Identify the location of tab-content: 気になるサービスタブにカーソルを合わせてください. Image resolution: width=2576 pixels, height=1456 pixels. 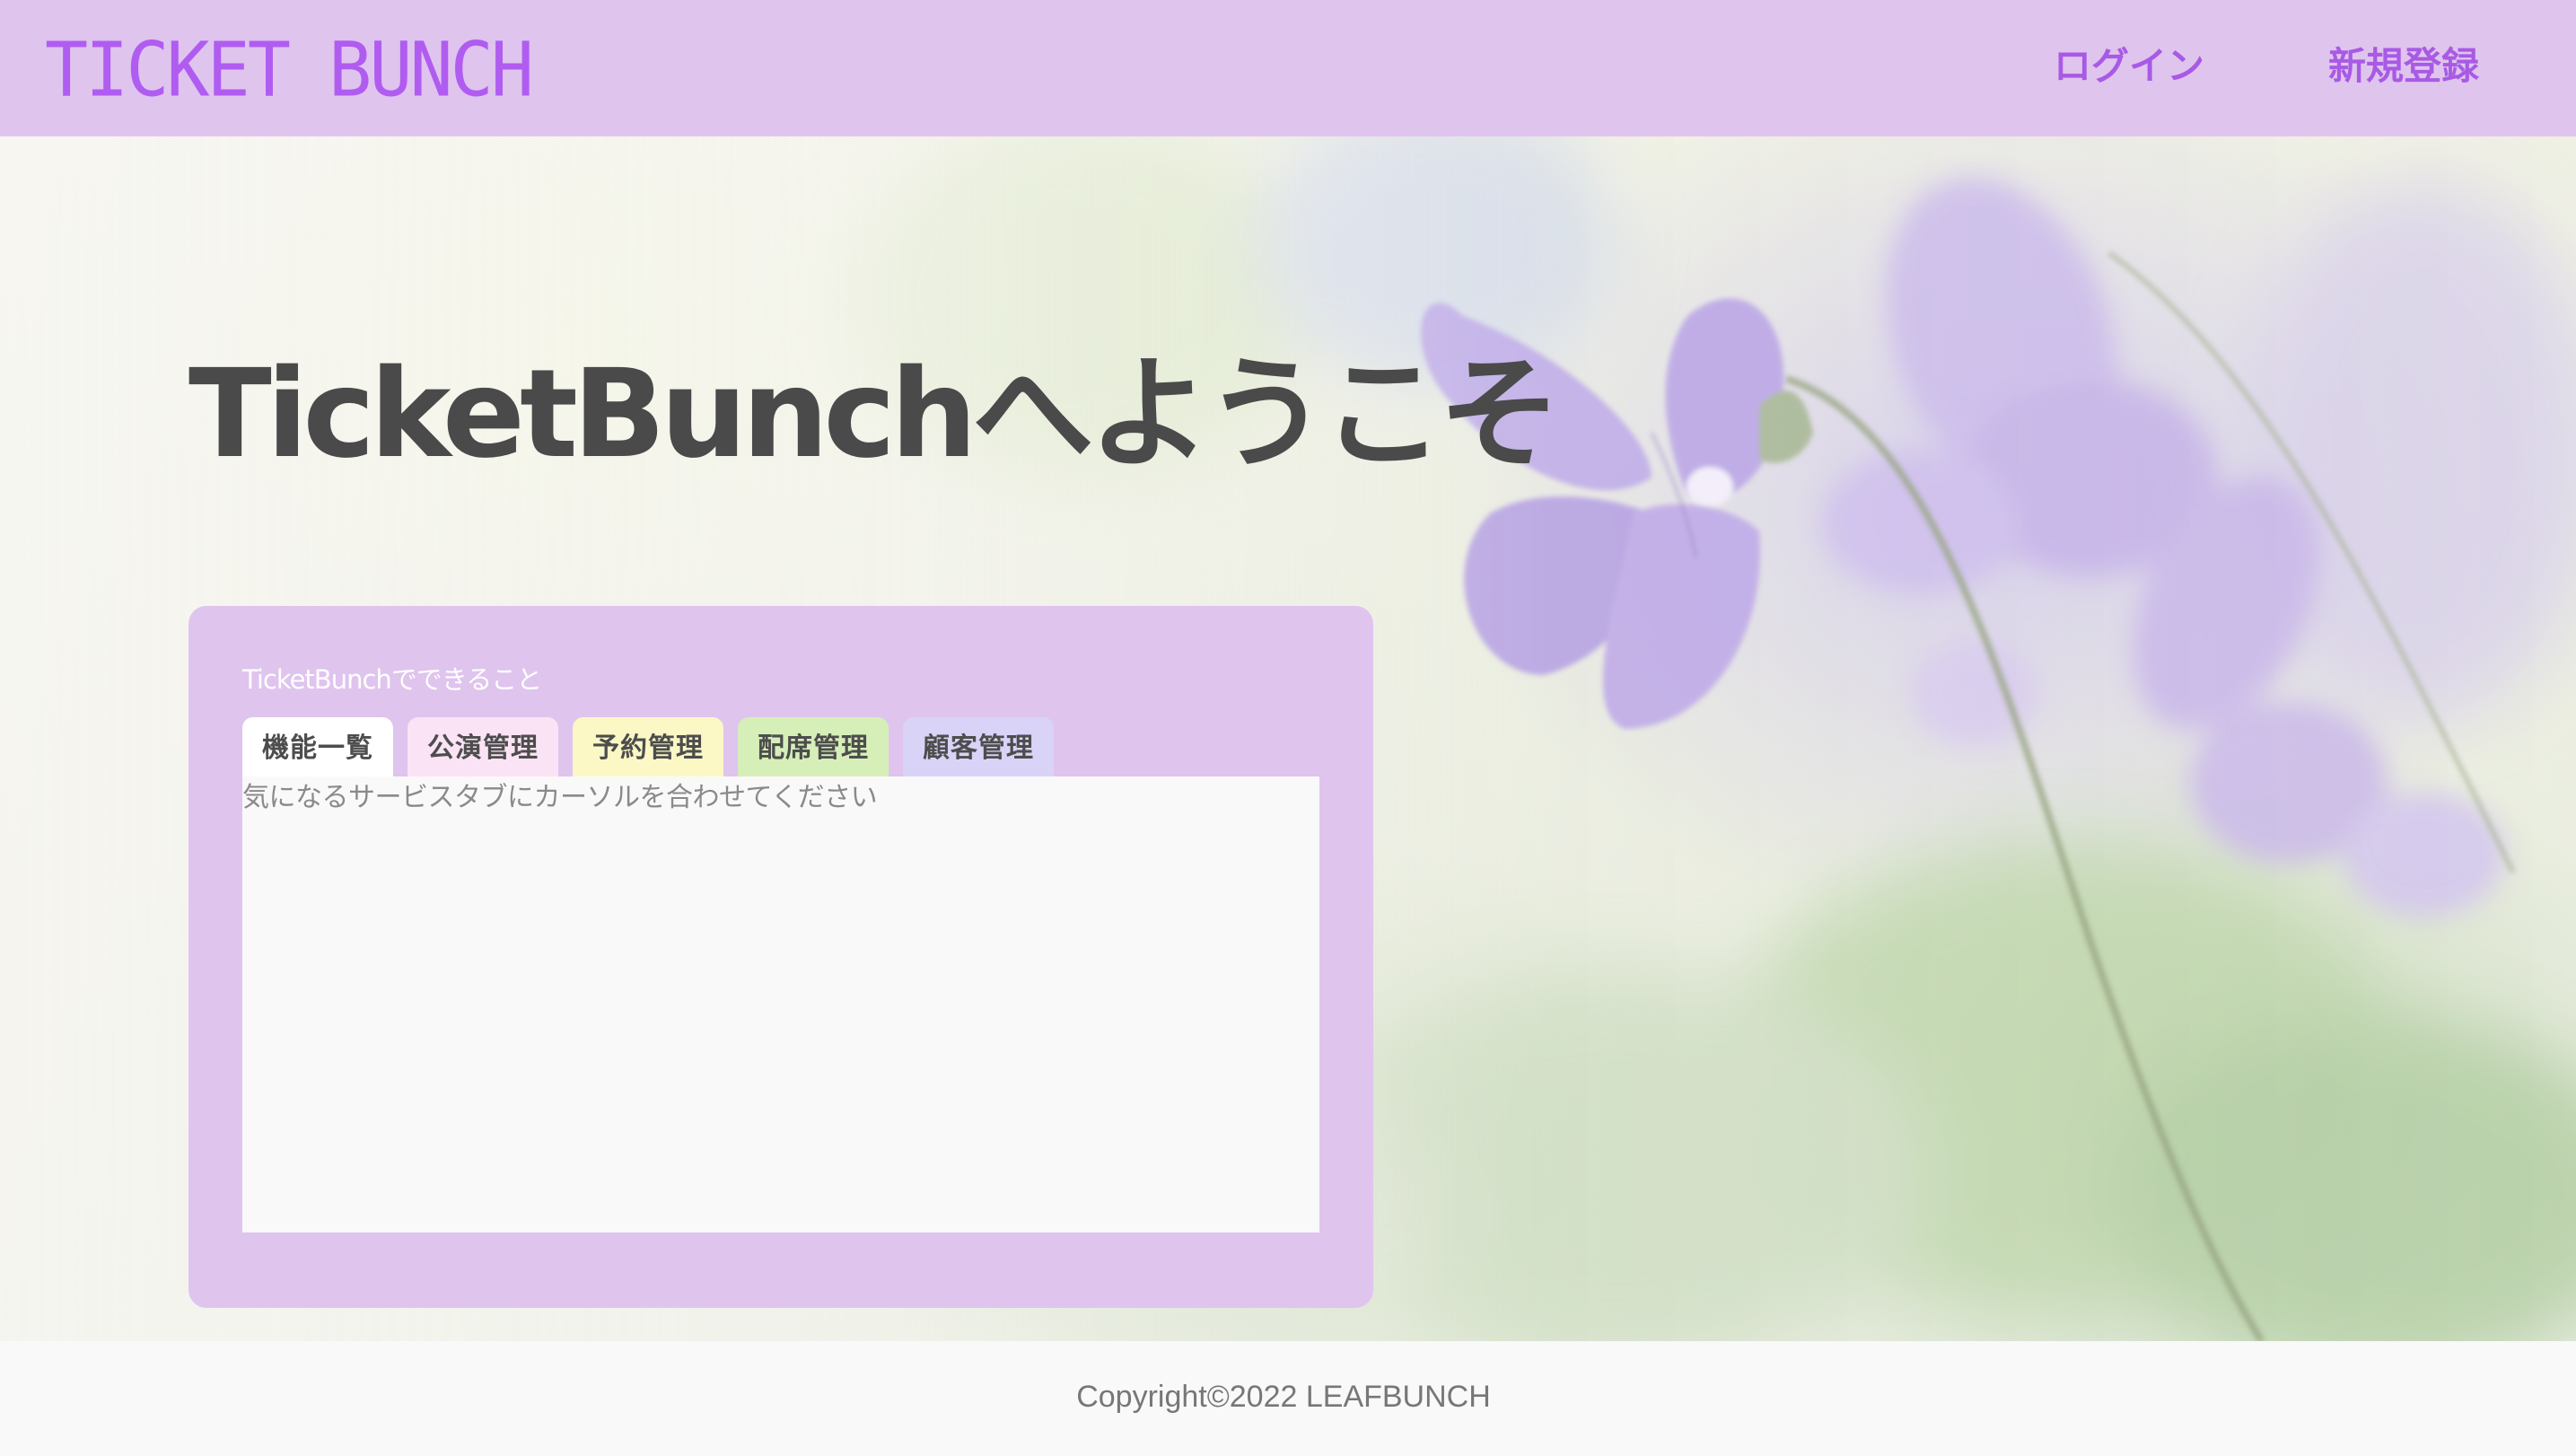
(780, 1004).